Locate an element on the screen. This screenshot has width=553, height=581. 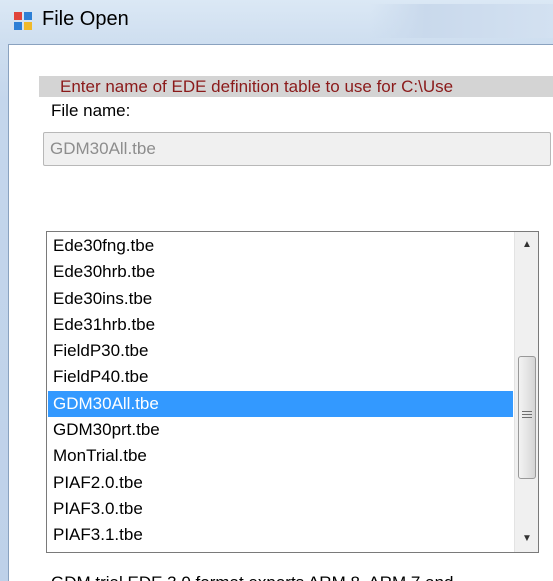
scroll-down-arrow-icon: ▼ is located at coordinates (527, 539).